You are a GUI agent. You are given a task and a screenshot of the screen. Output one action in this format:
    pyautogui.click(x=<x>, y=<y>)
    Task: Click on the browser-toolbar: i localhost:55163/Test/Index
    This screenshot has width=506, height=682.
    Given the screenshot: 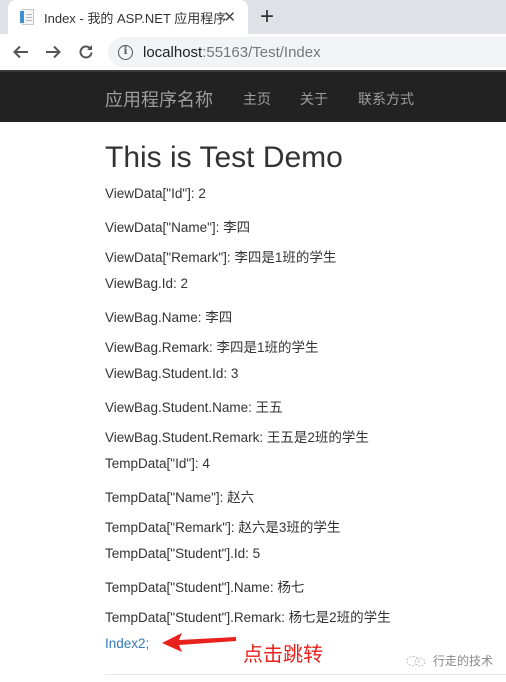 What is the action you would take?
    pyautogui.click(x=253, y=52)
    